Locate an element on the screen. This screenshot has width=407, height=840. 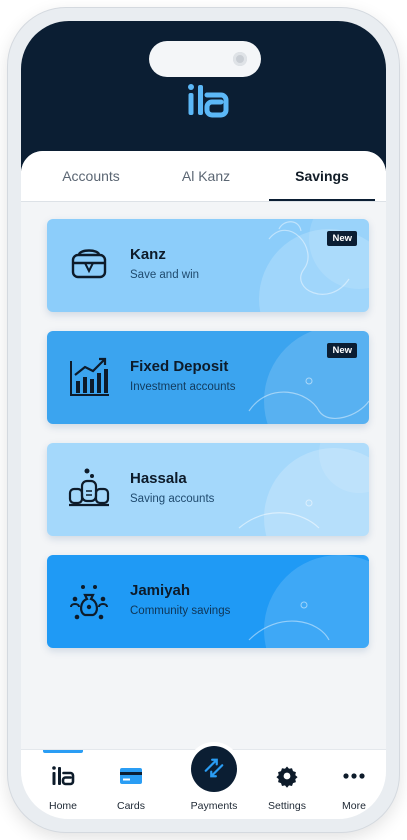
nav-settings: Settings is located at coordinates (287, 784).